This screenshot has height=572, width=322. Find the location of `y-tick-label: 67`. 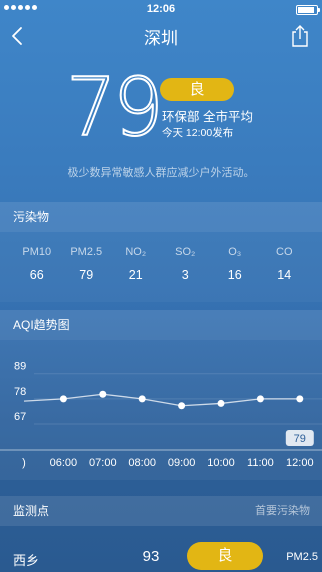

y-tick-label: 67 is located at coordinates (20, 417).